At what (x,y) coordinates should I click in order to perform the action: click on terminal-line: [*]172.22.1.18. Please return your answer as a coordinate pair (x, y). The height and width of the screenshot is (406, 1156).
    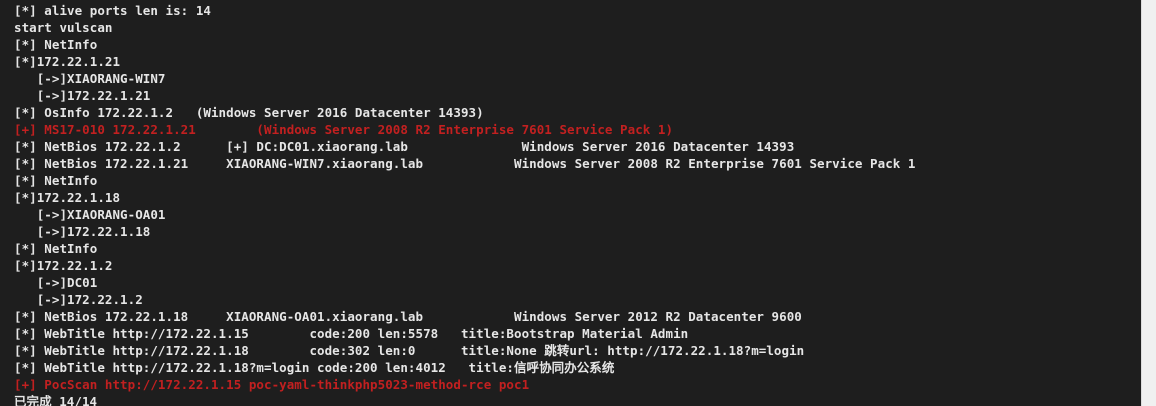
    Looking at the image, I should click on (67, 197).